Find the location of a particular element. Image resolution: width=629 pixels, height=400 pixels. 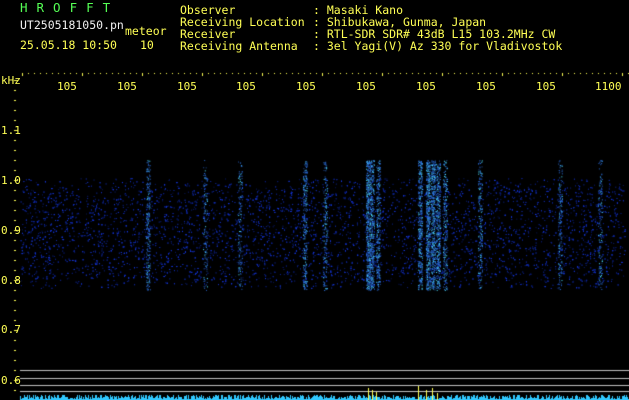

antenna-label: Receiving Antenna is located at coordinates (239, 46).